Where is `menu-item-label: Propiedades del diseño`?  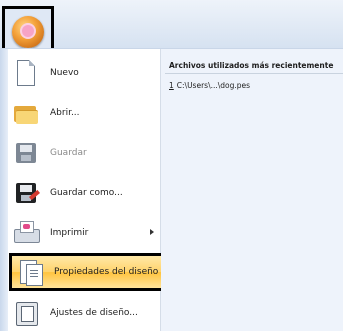 menu-item-label: Propiedades del diseño is located at coordinates (106, 272).